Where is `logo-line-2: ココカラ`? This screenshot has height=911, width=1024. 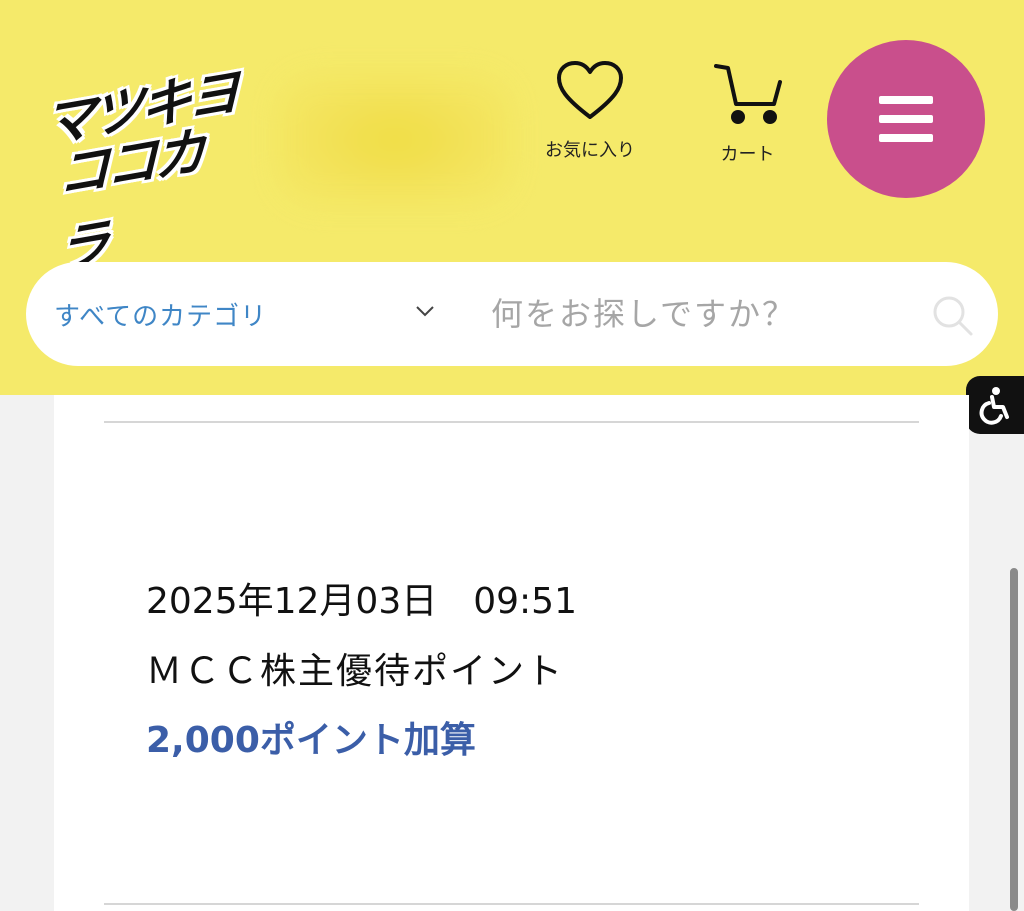
logo-line-2: ココカラ is located at coordinates (130, 202).